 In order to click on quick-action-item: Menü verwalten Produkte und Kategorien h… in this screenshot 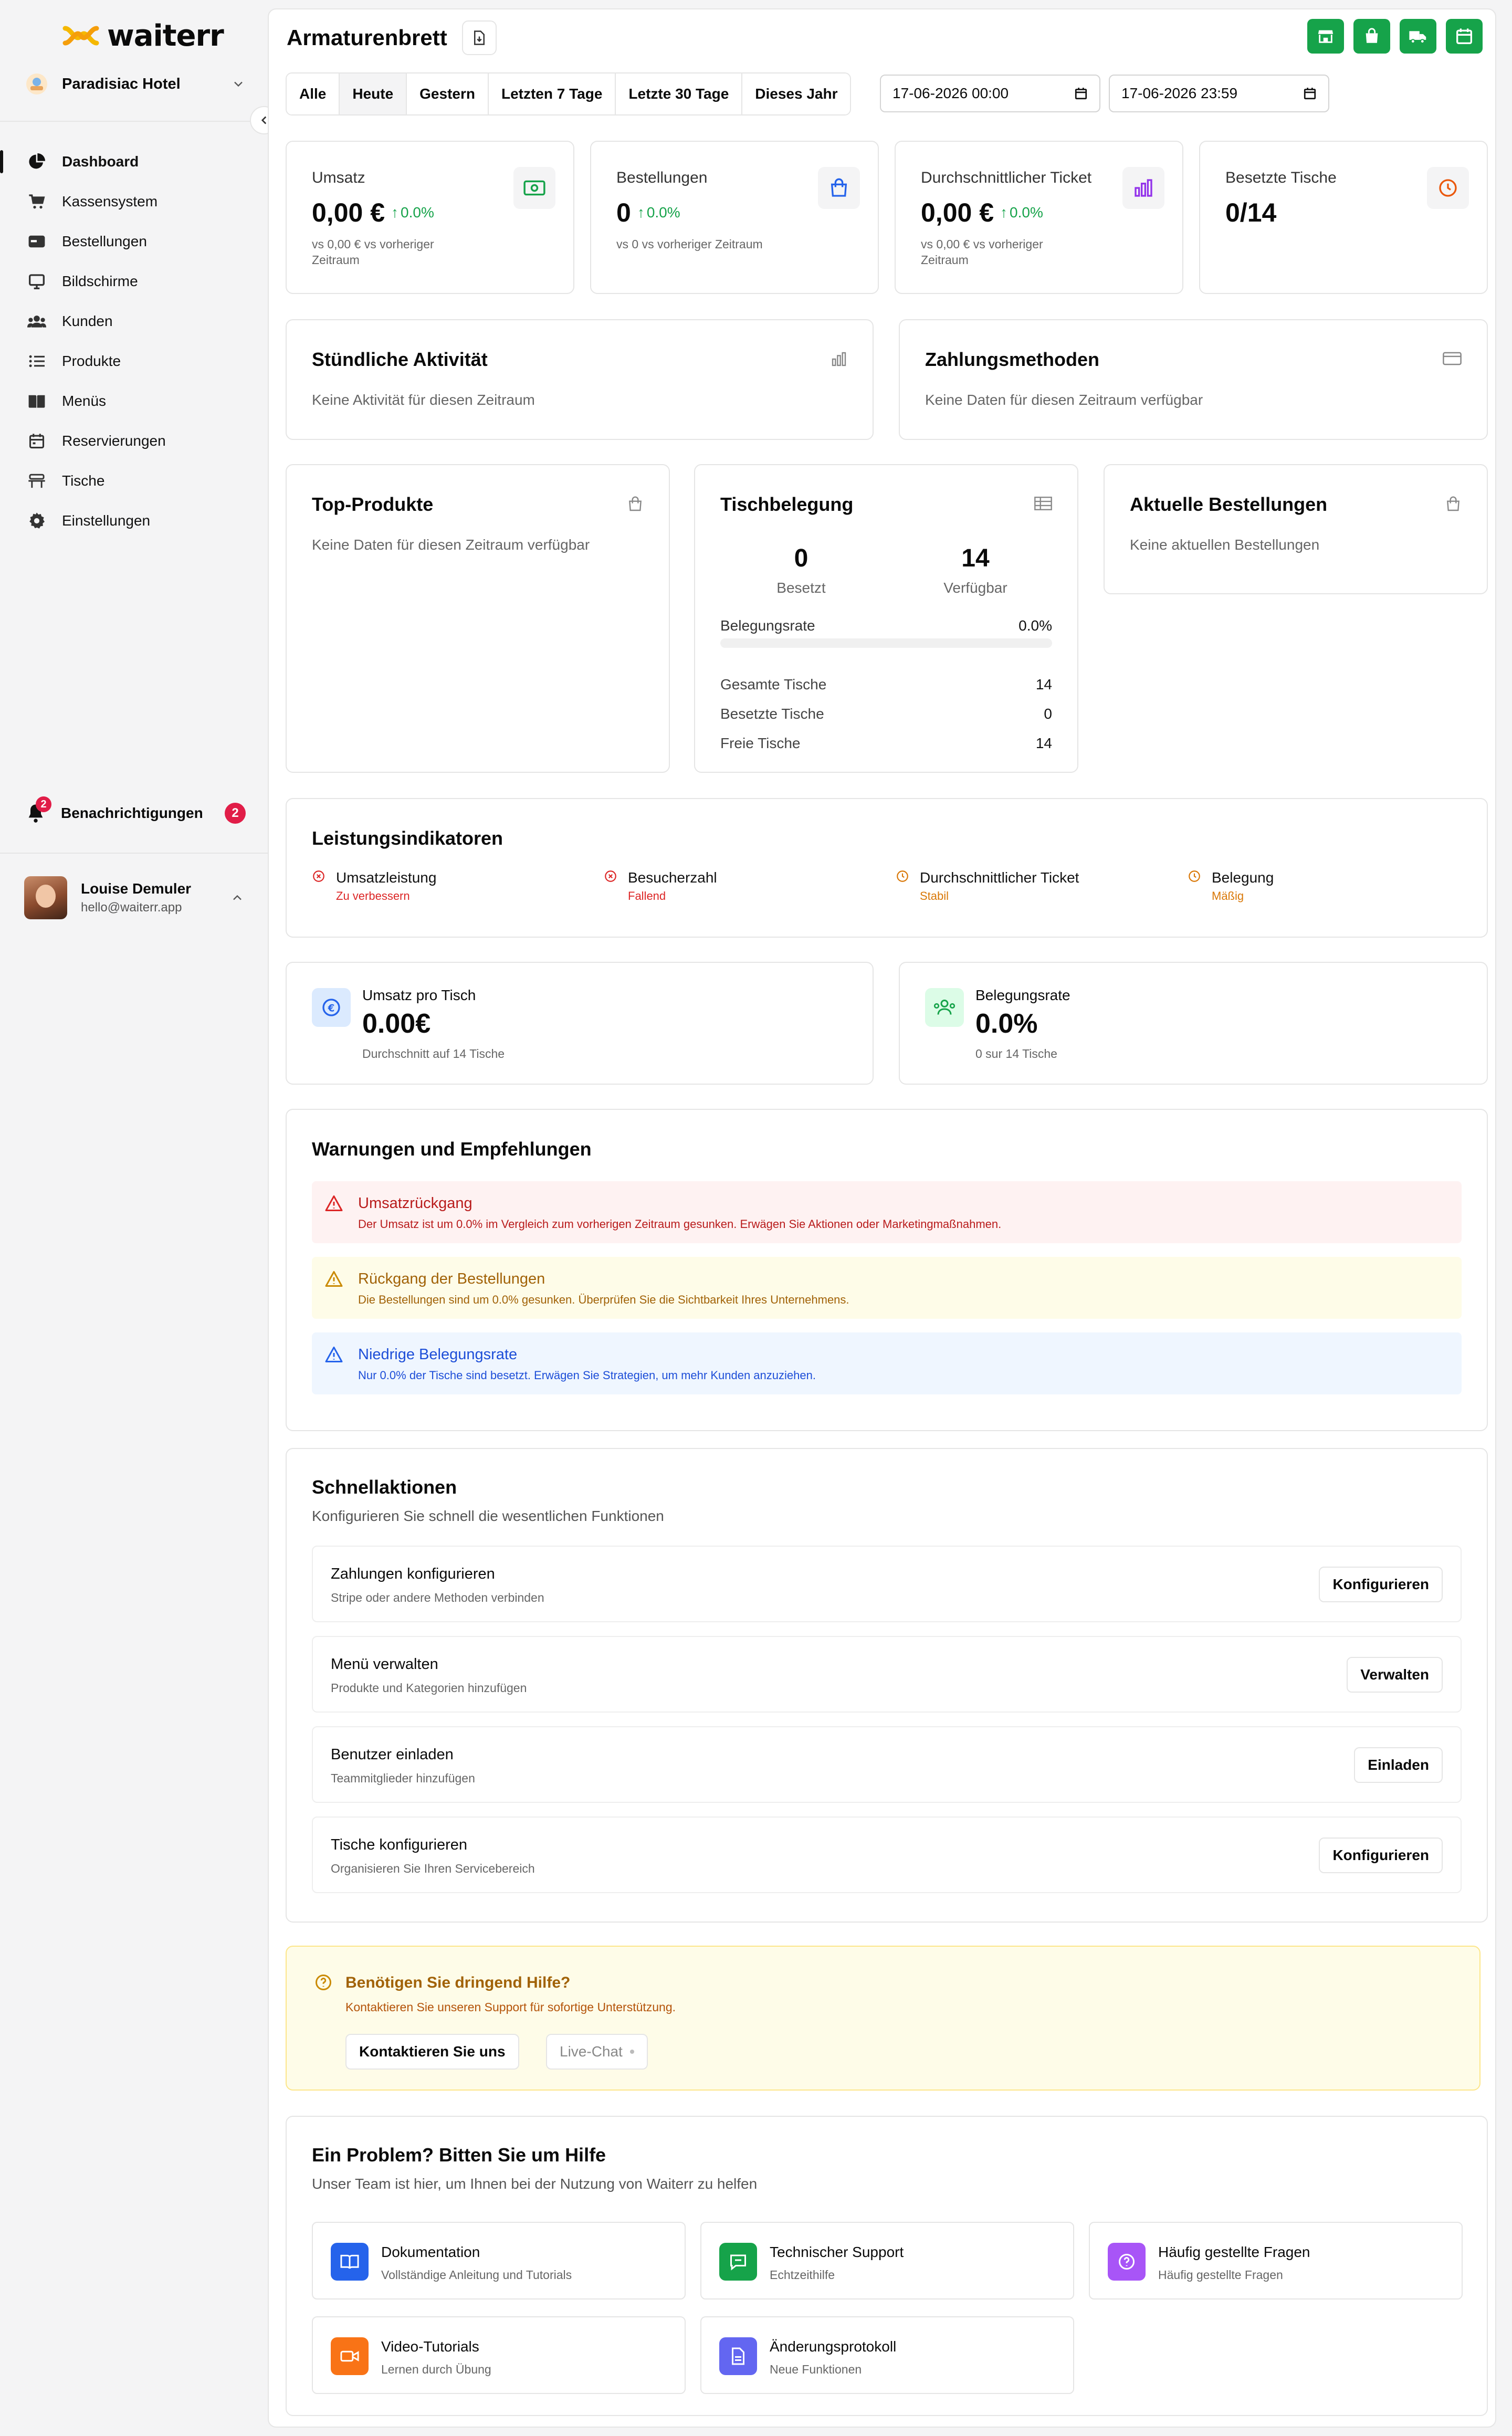, I will do `click(887, 1674)`.